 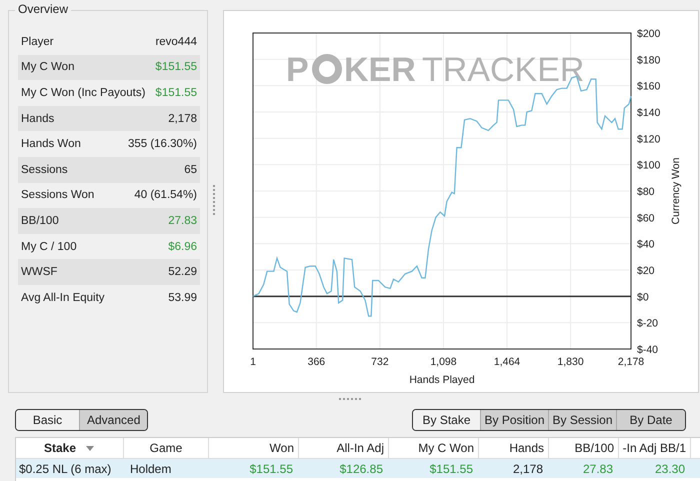 I want to click on column-header: Game, so click(x=166, y=448).